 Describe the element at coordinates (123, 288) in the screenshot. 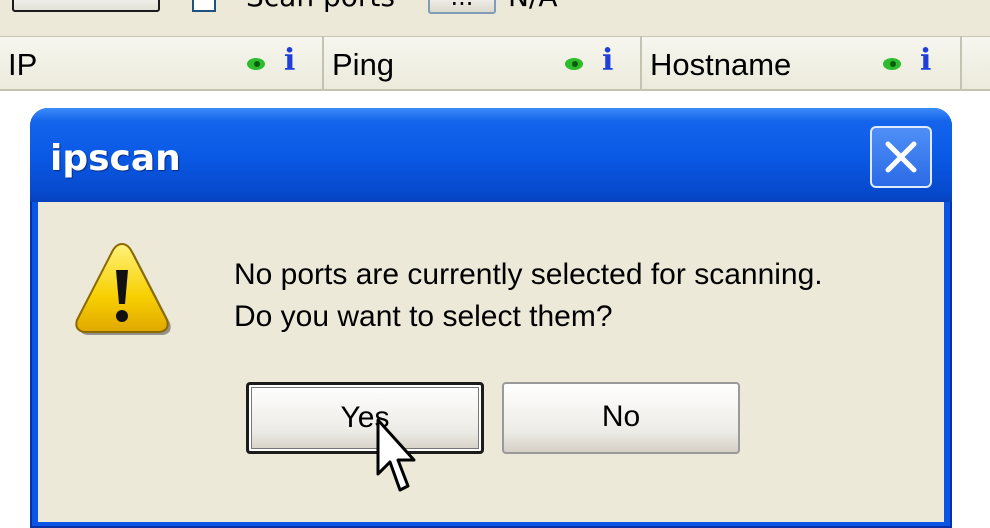

I see `warning-icon` at that location.